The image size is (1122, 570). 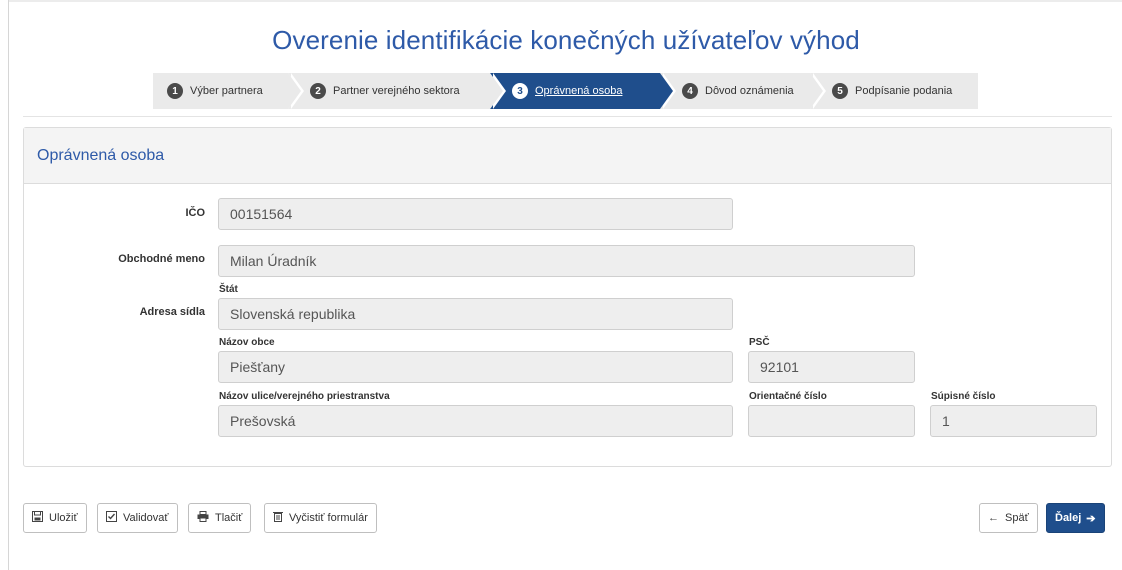 I want to click on step-number: 4, so click(x=690, y=91).